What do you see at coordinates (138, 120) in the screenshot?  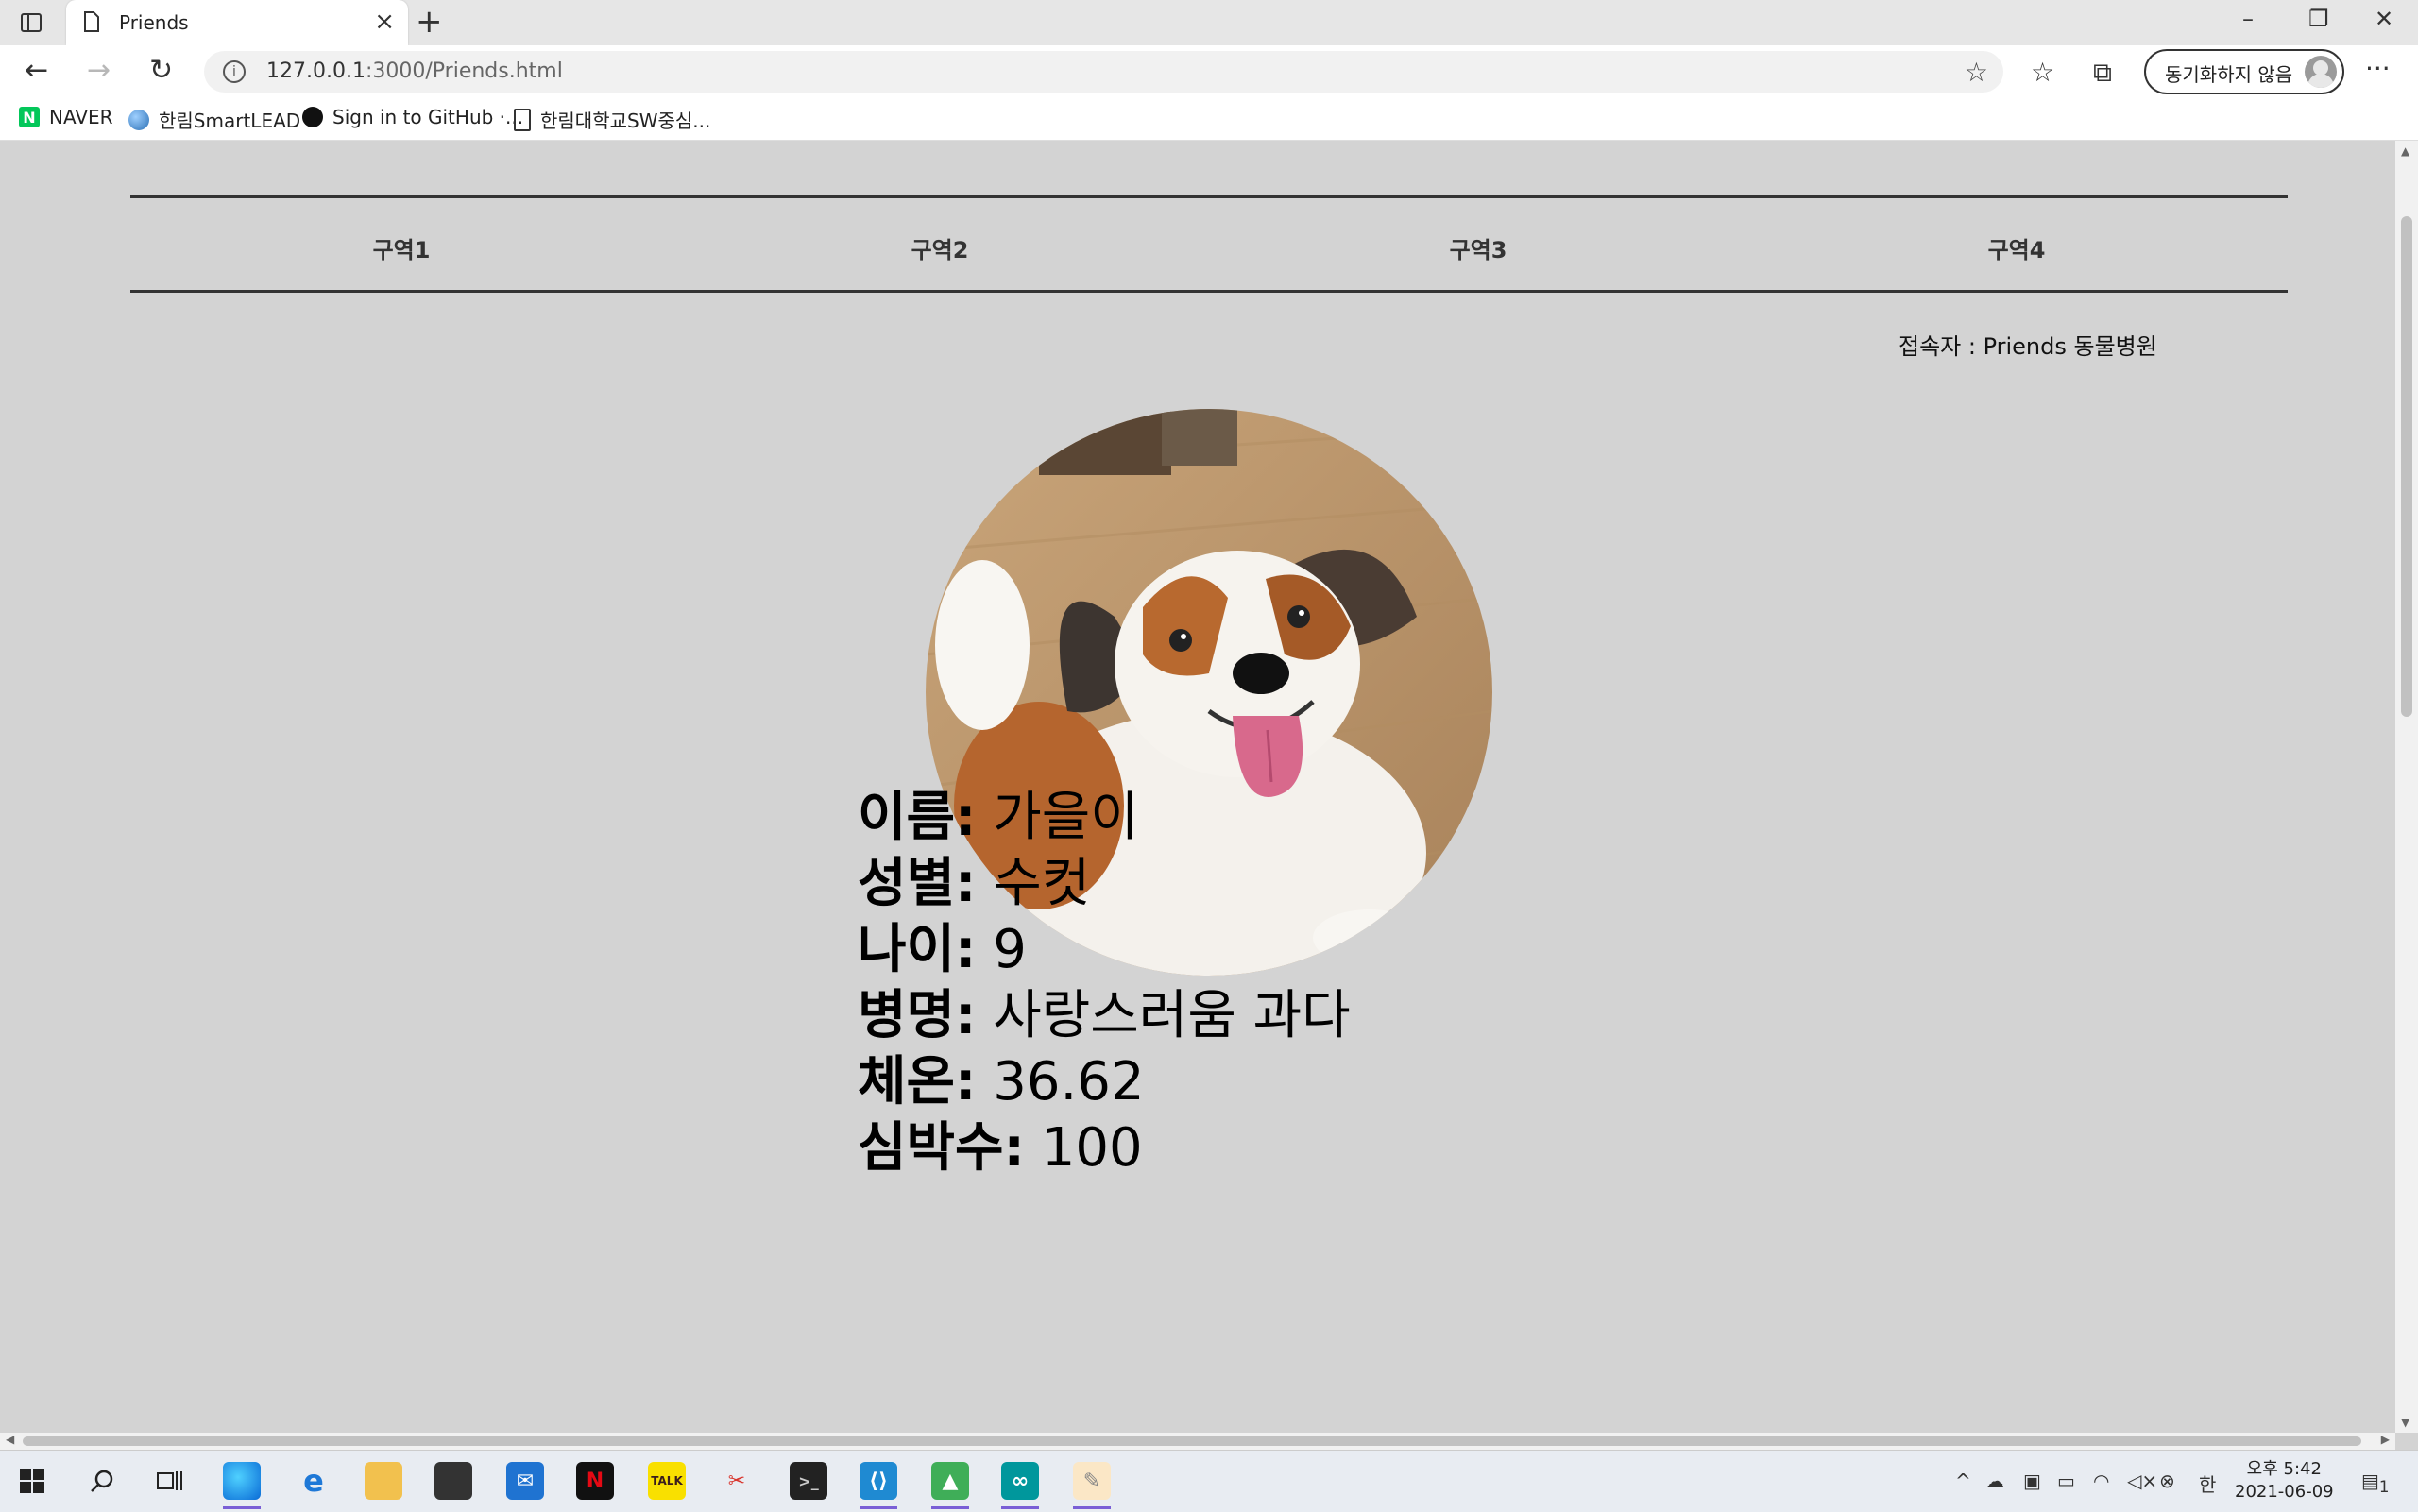 I see `globe-icon` at bounding box center [138, 120].